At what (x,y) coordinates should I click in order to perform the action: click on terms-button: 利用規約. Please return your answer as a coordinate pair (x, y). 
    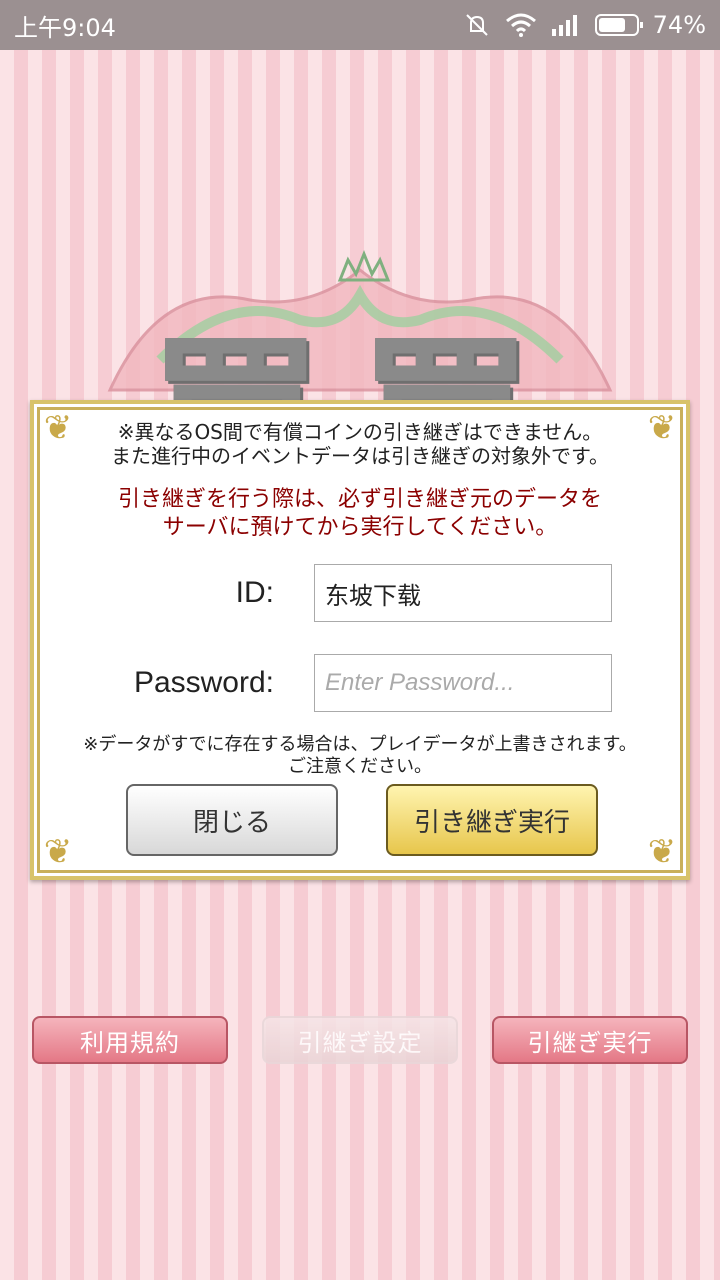
    Looking at the image, I should click on (130, 1040).